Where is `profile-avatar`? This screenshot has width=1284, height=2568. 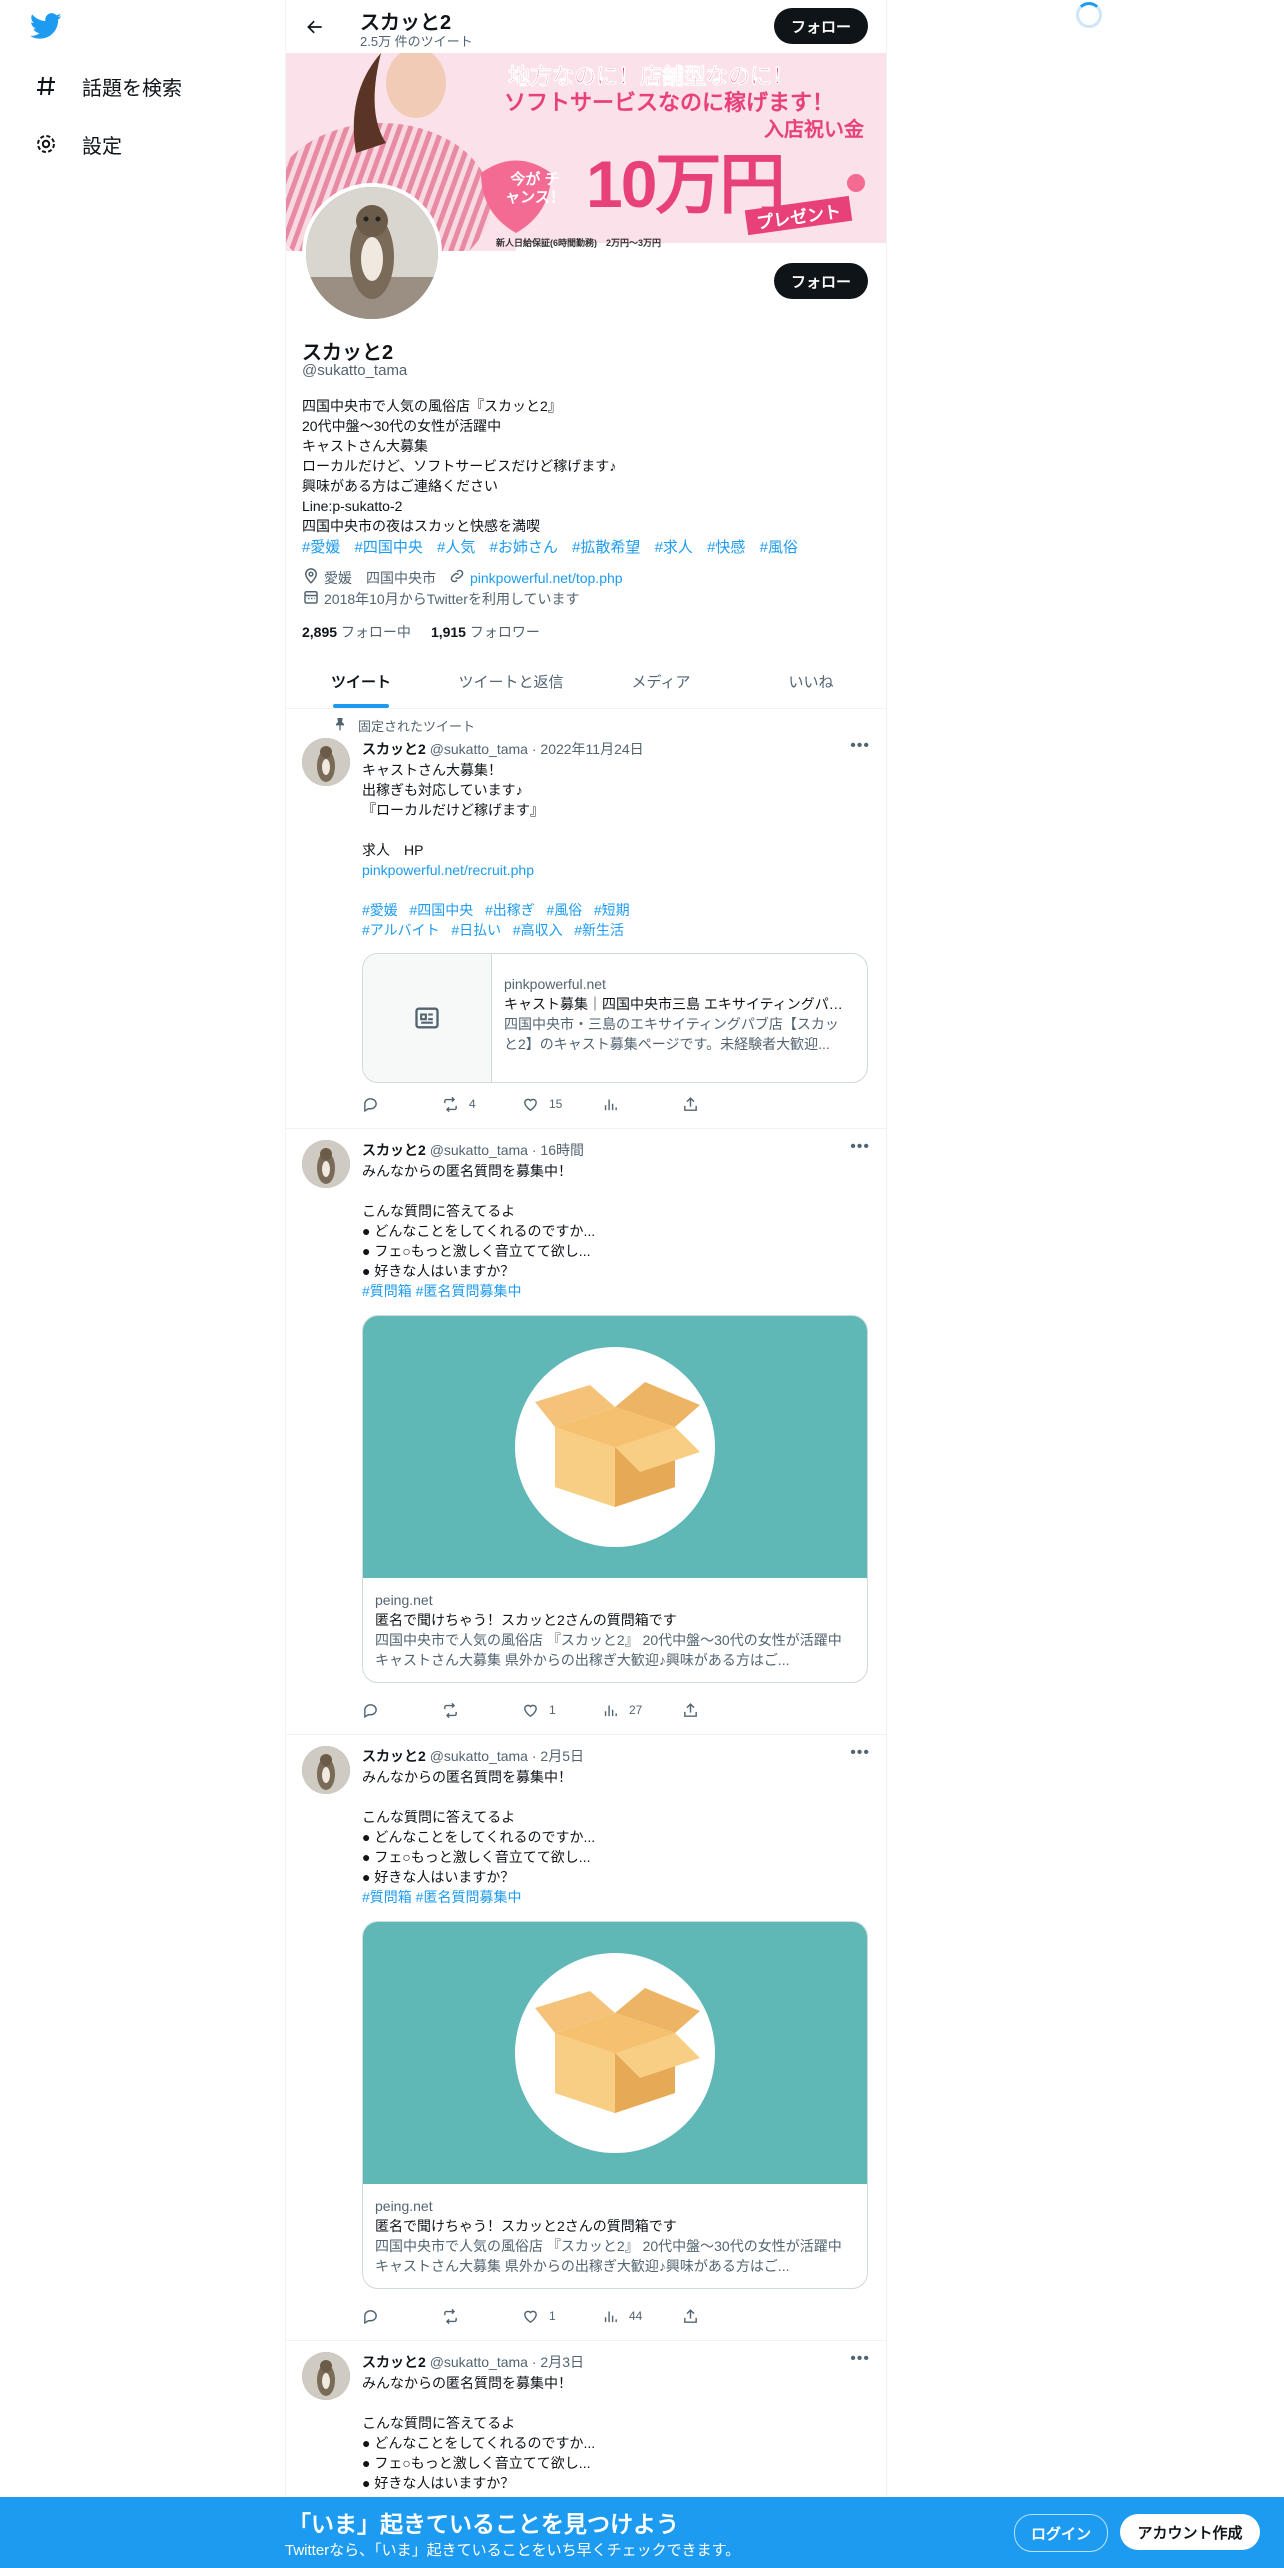 profile-avatar is located at coordinates (372, 253).